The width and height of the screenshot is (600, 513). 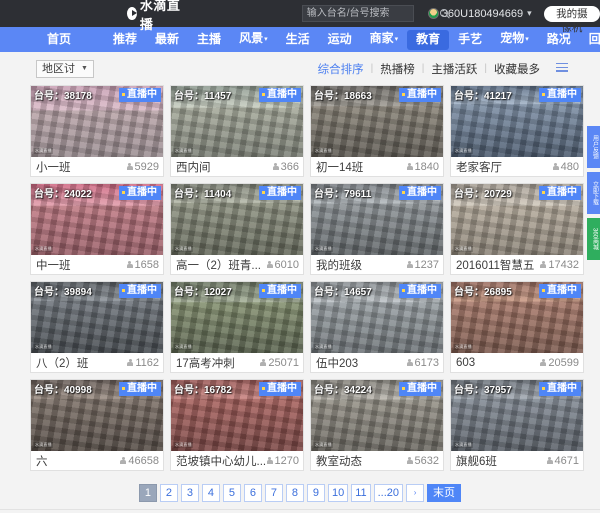 What do you see at coordinates (97, 219) in the screenshot?
I see `stream-thumbnail: 台号：24022 直播中 水滴直播` at bounding box center [97, 219].